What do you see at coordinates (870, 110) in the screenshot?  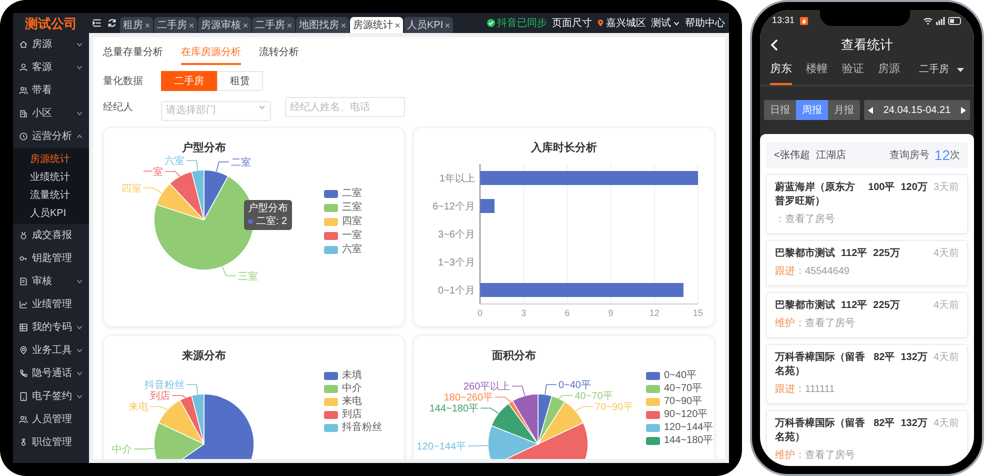 I see `previous-icon` at bounding box center [870, 110].